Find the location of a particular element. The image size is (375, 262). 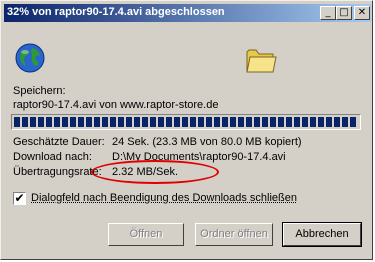

open-folder-button: Ordner öffnen is located at coordinates (234, 234).